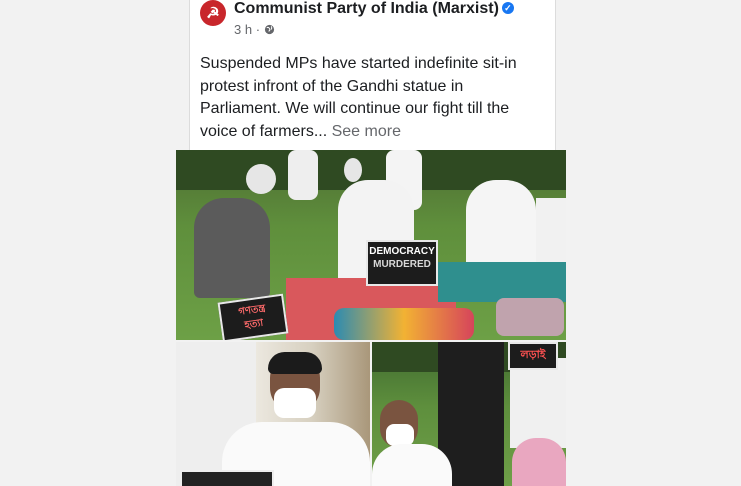 The image size is (741, 486). I want to click on page-name: Communist Party of India (Marxist) ✓, so click(374, 9).